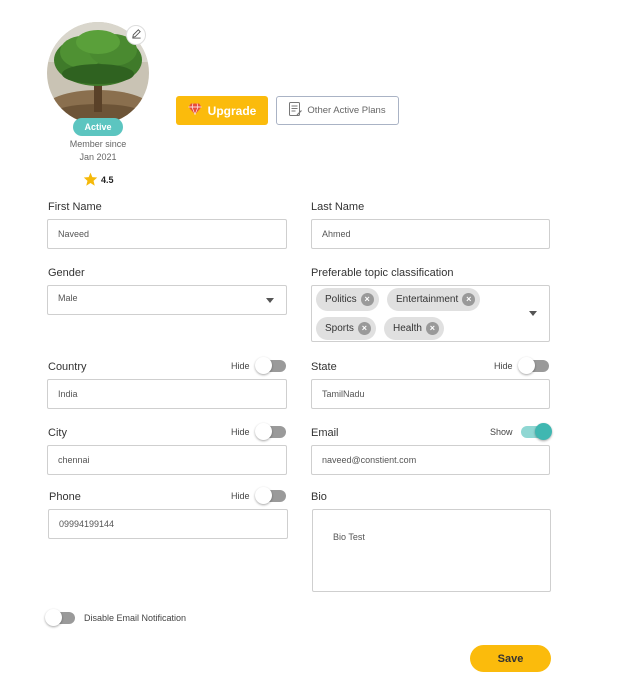  Describe the element at coordinates (430, 394) in the screenshot. I see `state-input: TamilNadu` at that location.